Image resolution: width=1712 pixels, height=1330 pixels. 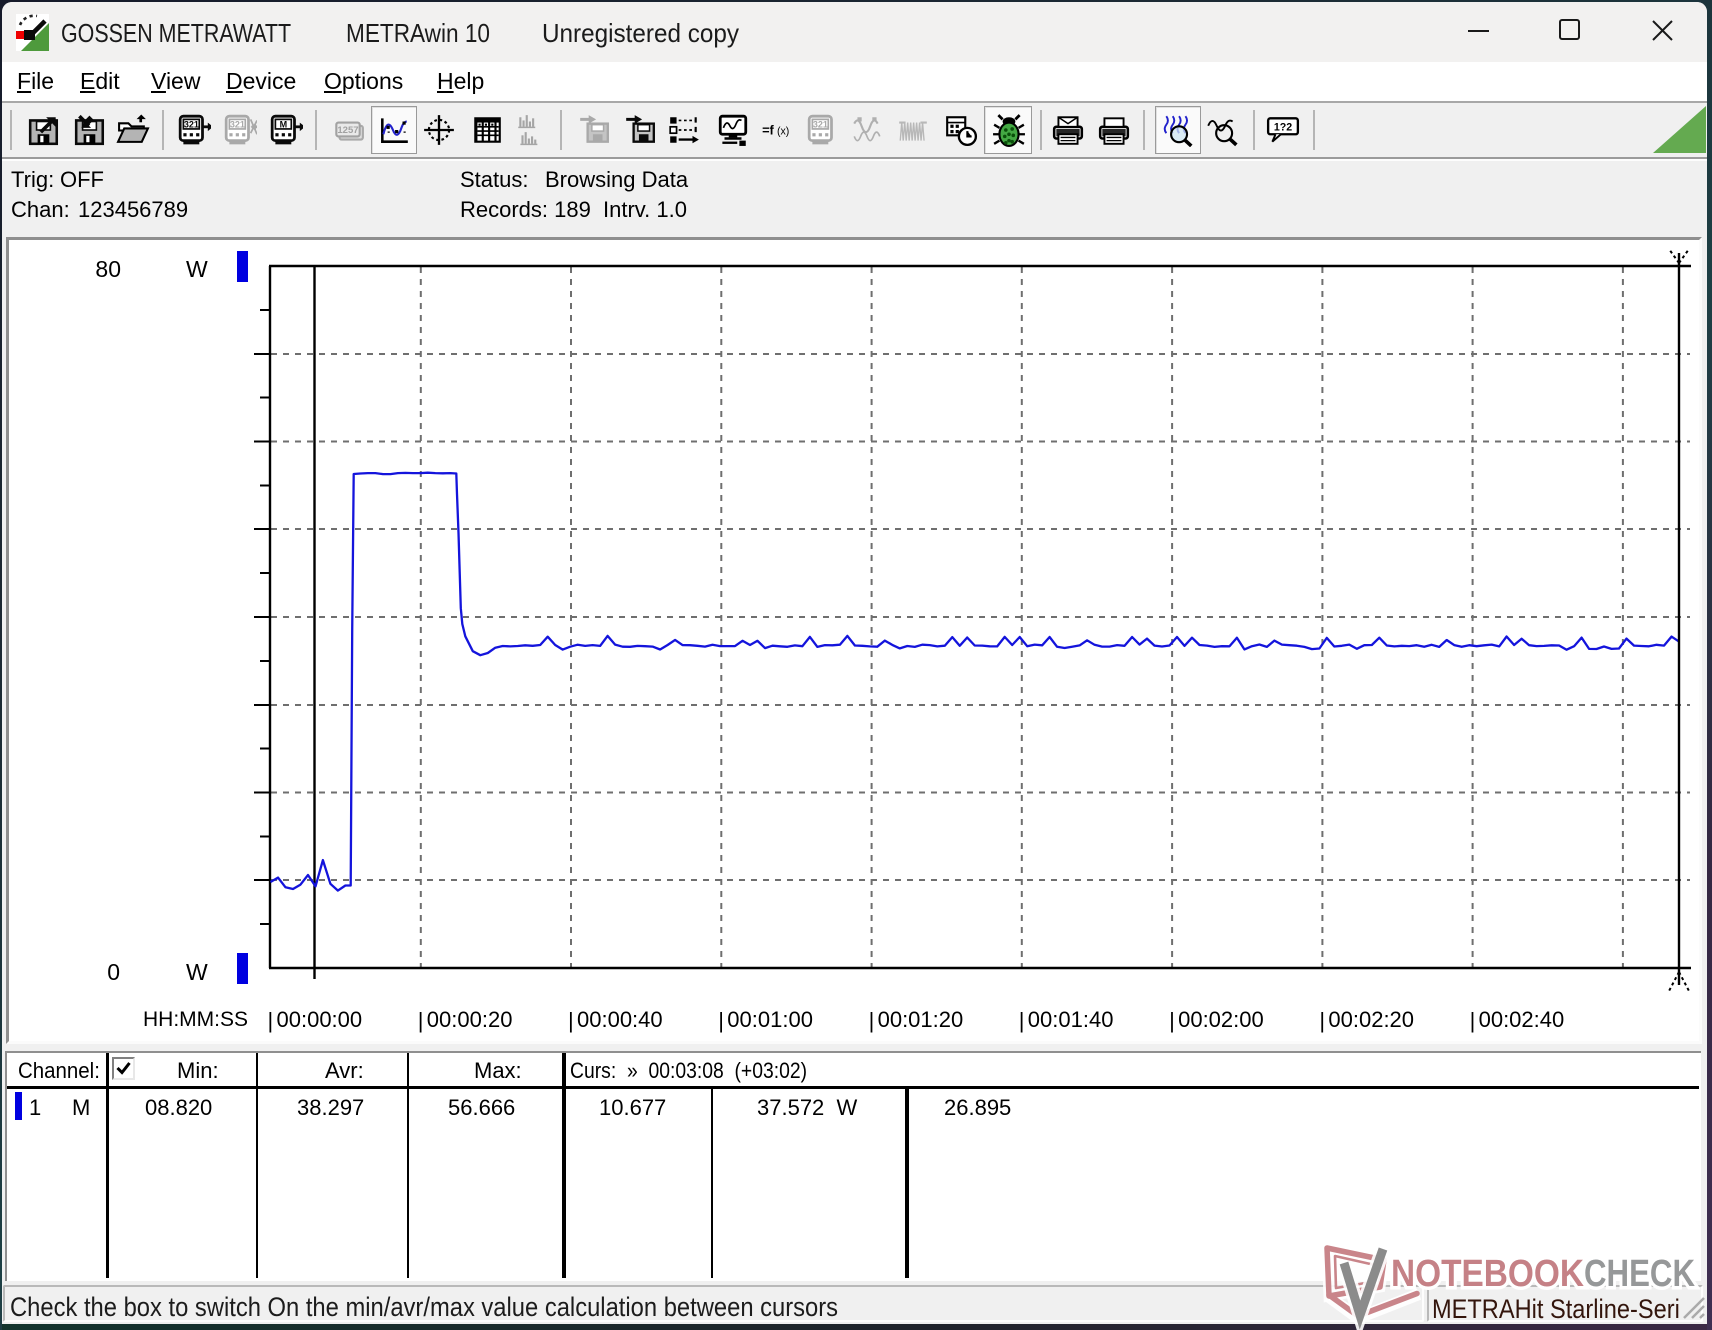 What do you see at coordinates (1371, 1019) in the screenshot?
I see `svg-text: 00:02:20` at bounding box center [1371, 1019].